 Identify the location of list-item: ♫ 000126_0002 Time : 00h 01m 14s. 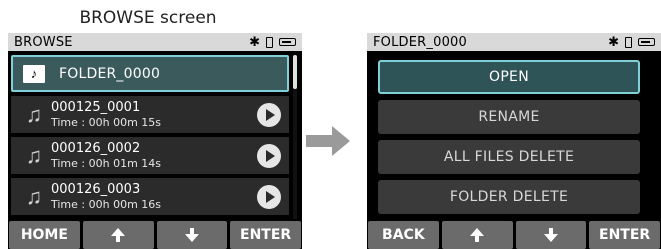
(150, 155).